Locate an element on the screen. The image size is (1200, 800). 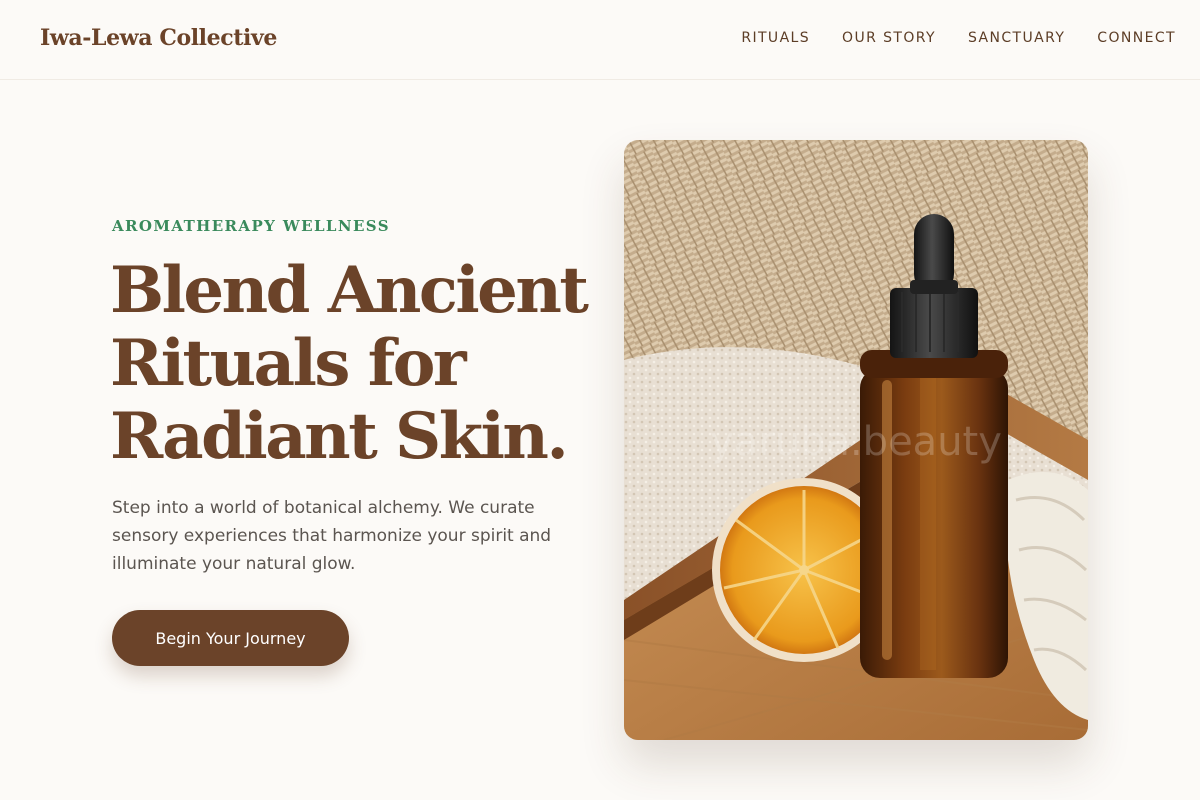
brand-logo: Iwa-Lewa Collective is located at coordinates (158, 38).